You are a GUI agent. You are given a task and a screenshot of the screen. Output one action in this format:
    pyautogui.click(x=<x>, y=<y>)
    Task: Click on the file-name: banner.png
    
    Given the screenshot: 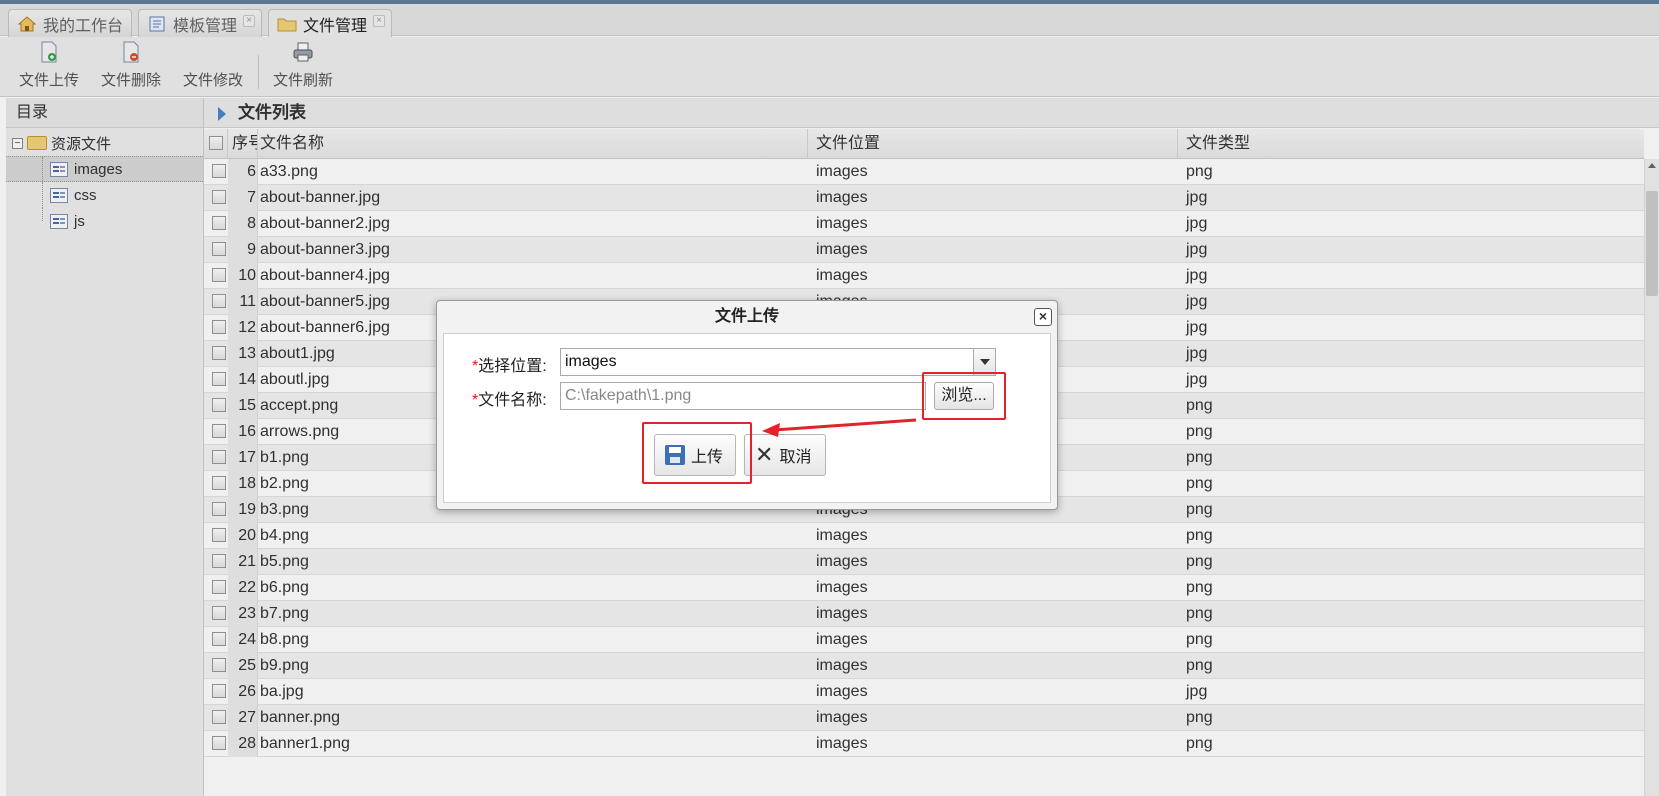 What is the action you would take?
    pyautogui.click(x=300, y=717)
    